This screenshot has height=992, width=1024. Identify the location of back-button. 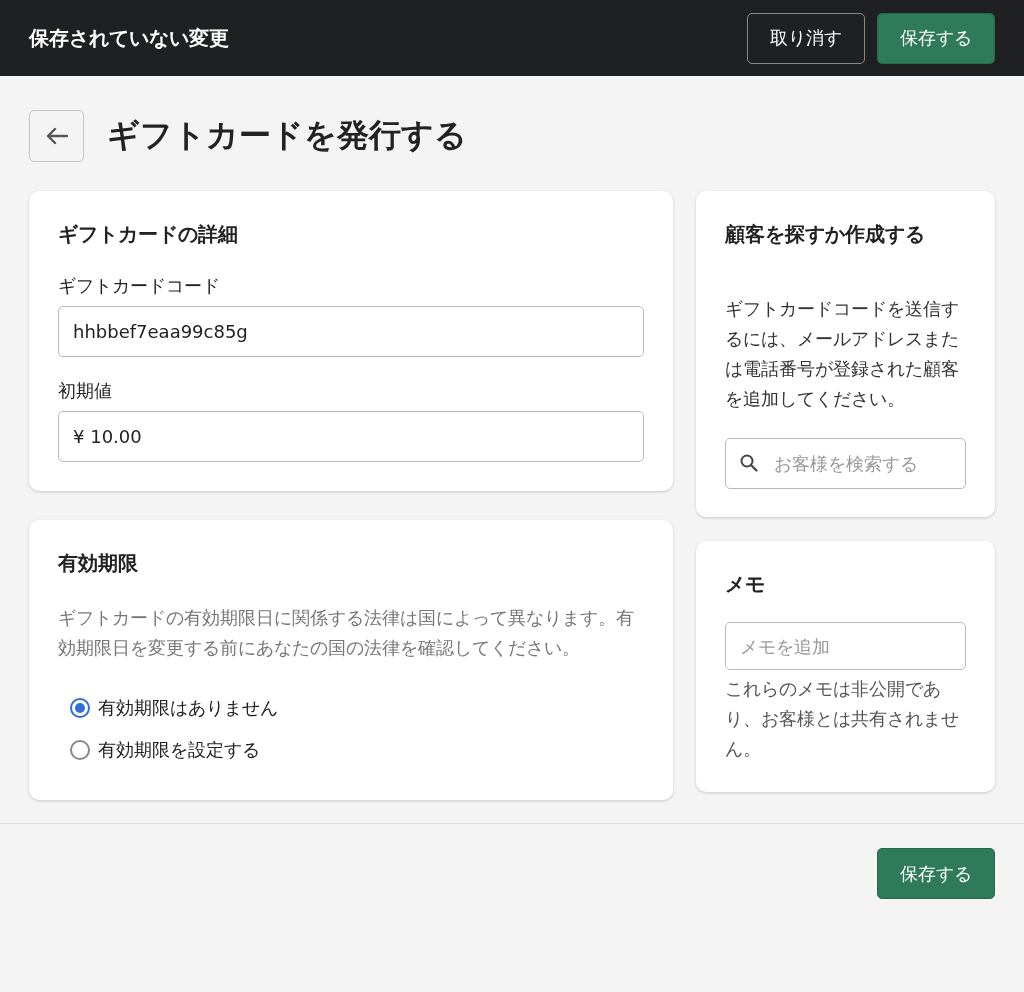
(56, 136).